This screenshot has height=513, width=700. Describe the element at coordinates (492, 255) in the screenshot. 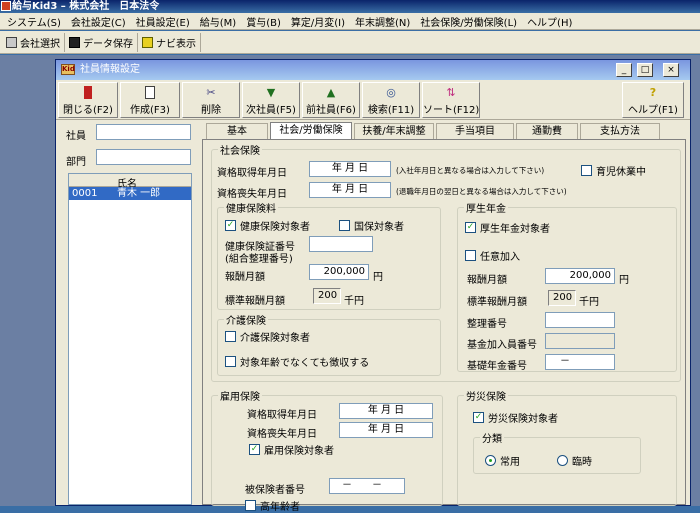

I see `voluntary-checkbox: 任意加入` at that location.